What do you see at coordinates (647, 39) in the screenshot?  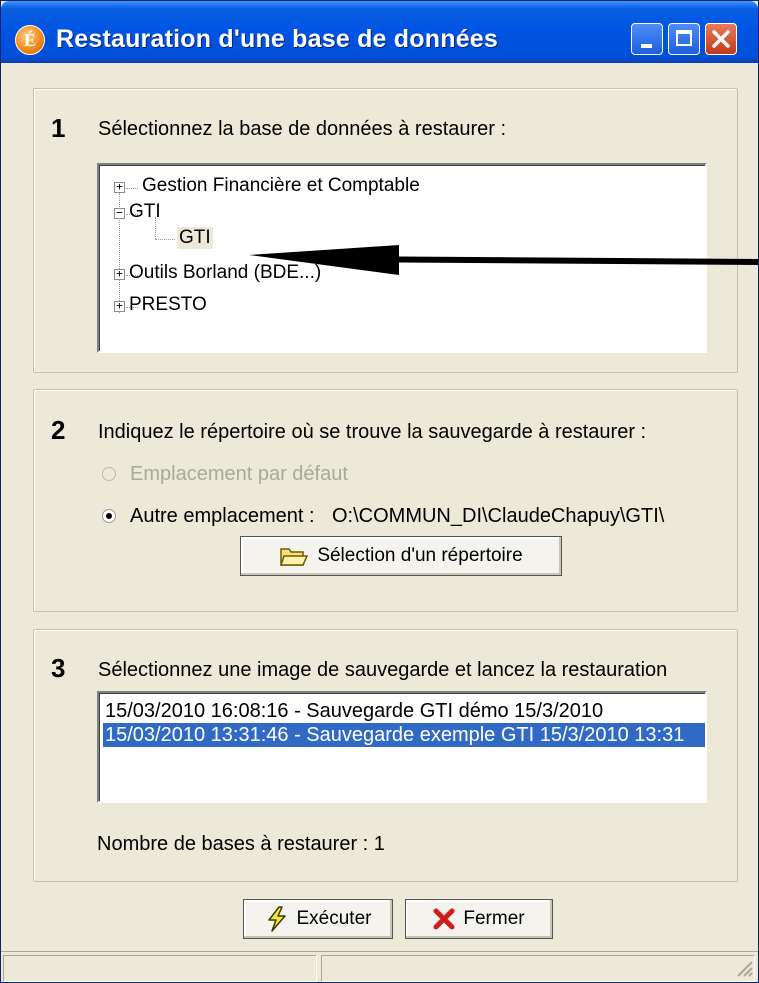 I see `minimize-button` at bounding box center [647, 39].